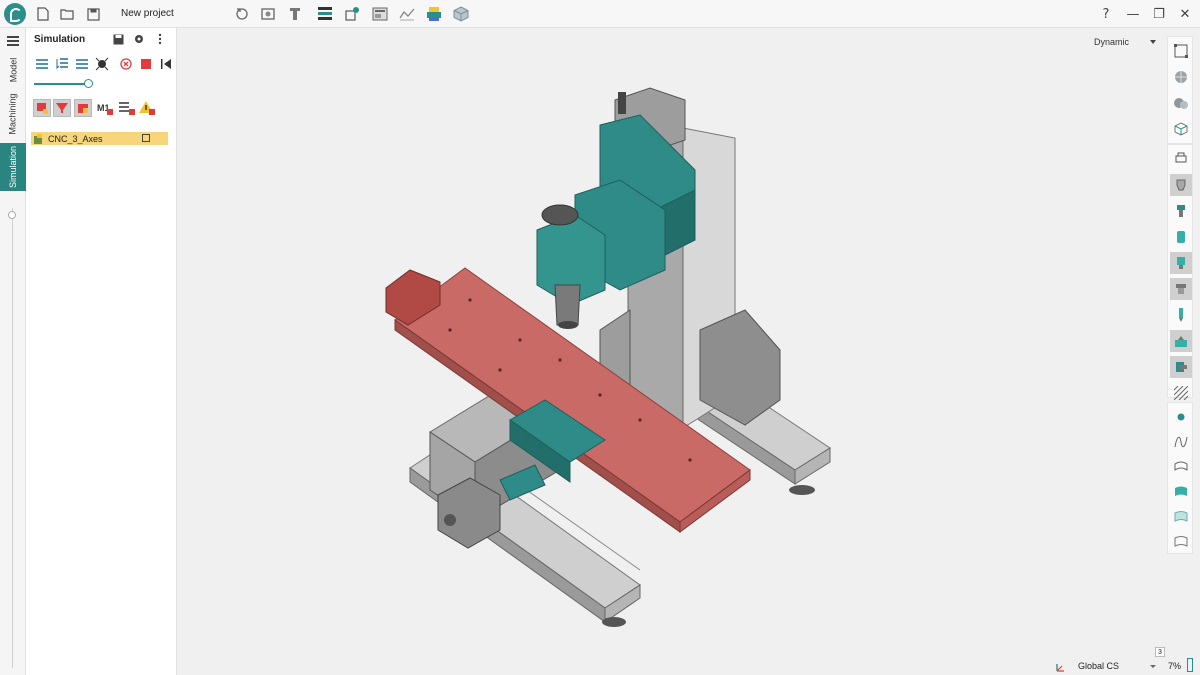  I want to click on tree-item-label: CNC_3_Axes, so click(75, 138).